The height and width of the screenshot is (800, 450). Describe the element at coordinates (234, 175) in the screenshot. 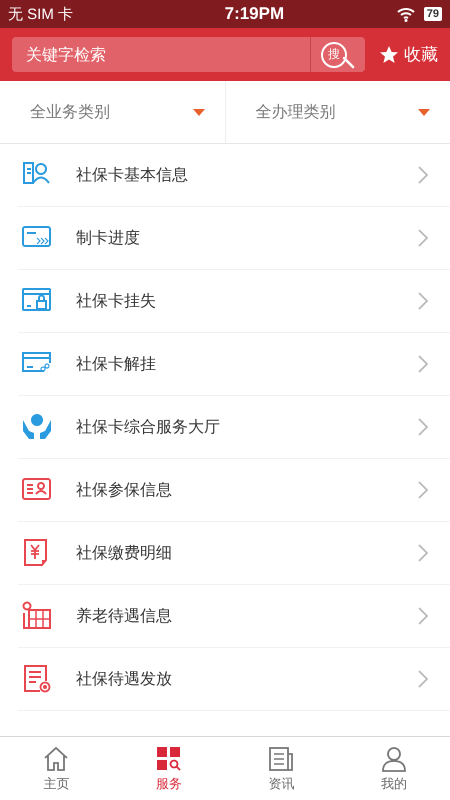

I see `list-item: 社保卡基本信息` at that location.